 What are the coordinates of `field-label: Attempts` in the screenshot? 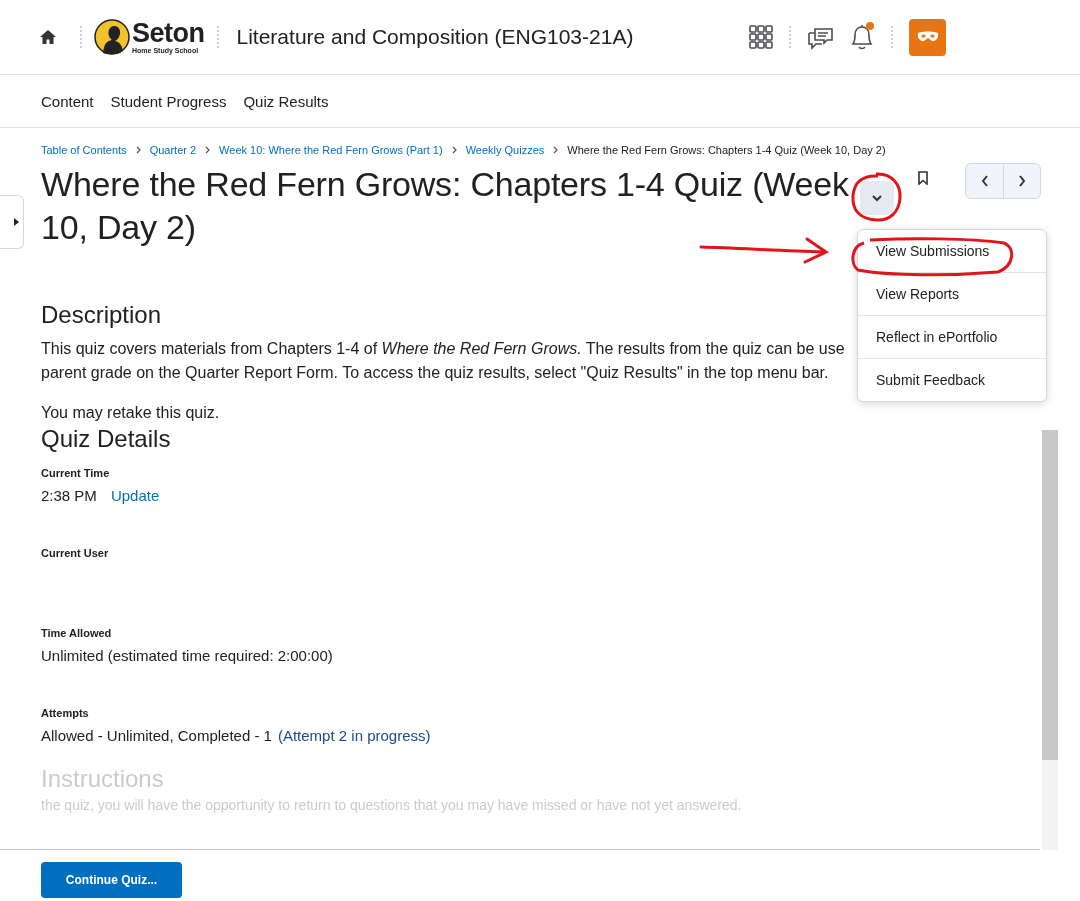 It's located at (65, 713).